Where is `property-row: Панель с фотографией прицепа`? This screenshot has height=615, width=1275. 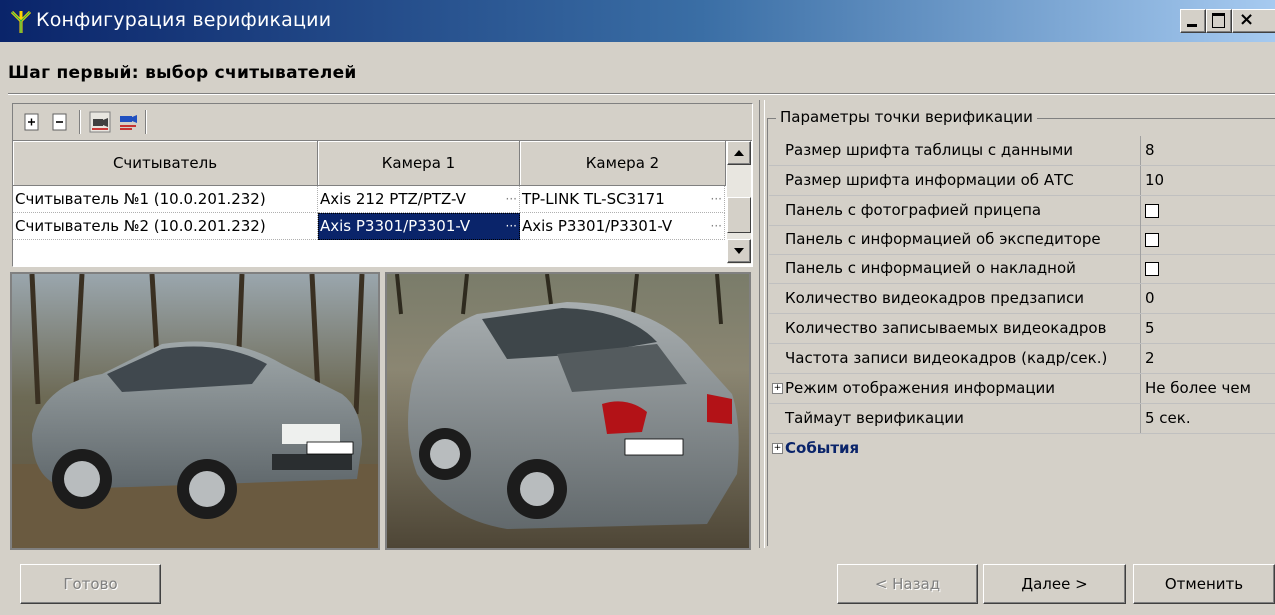 property-row: Панель с фотографией прицепа is located at coordinates (1022, 211).